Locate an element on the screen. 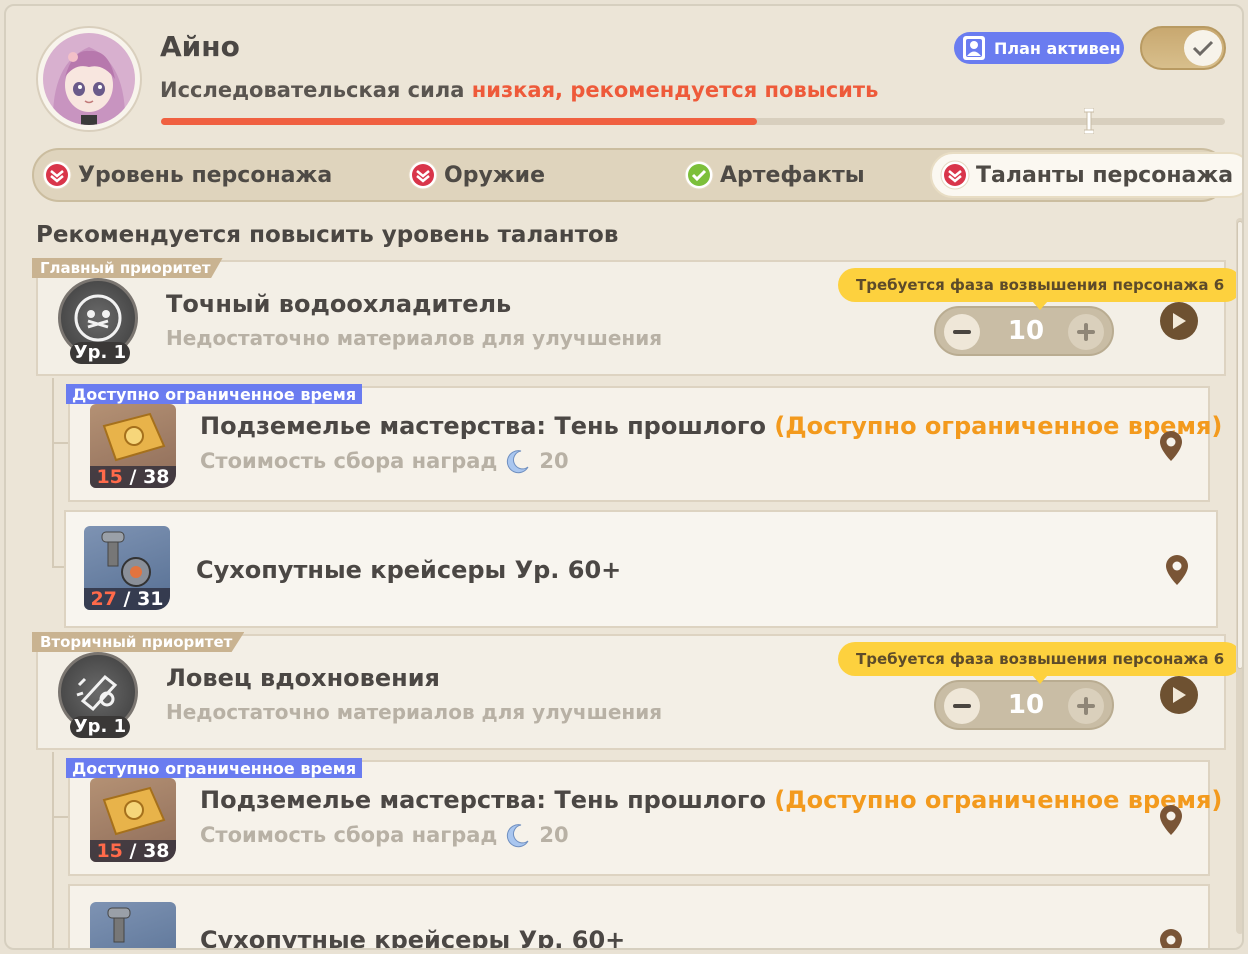 This screenshot has width=1248, height=954. research-power-warning: низкая, рекомендуется повысить is located at coordinates (675, 90).